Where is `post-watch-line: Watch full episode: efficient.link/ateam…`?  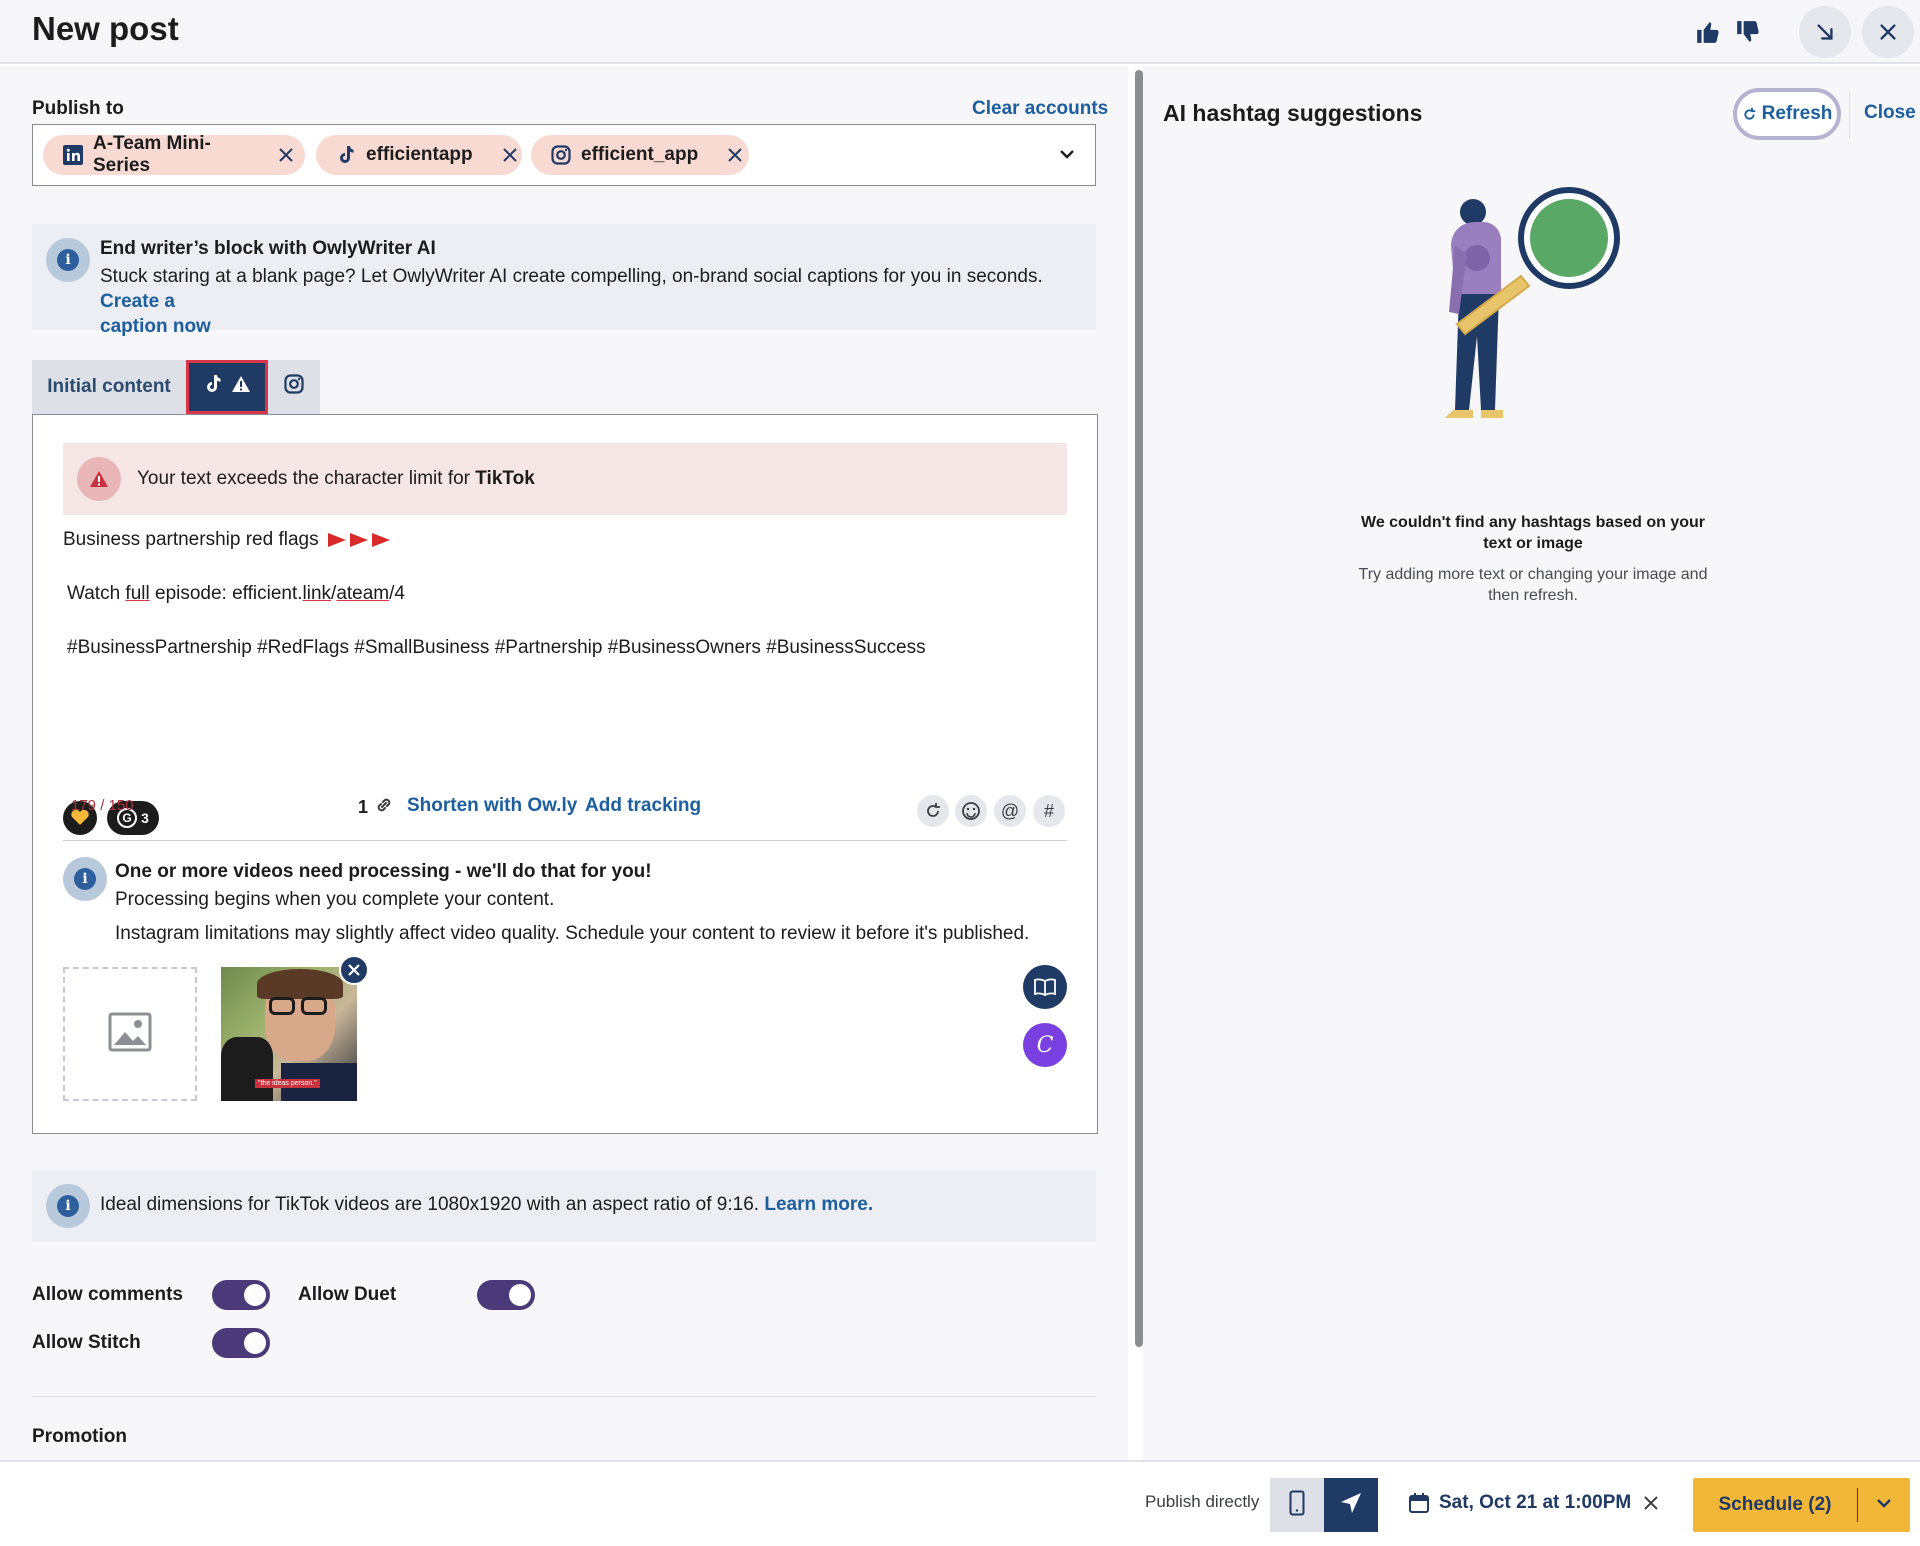
post-watch-line: Watch full episode: efficient.link/ateam… is located at coordinates (236, 594).